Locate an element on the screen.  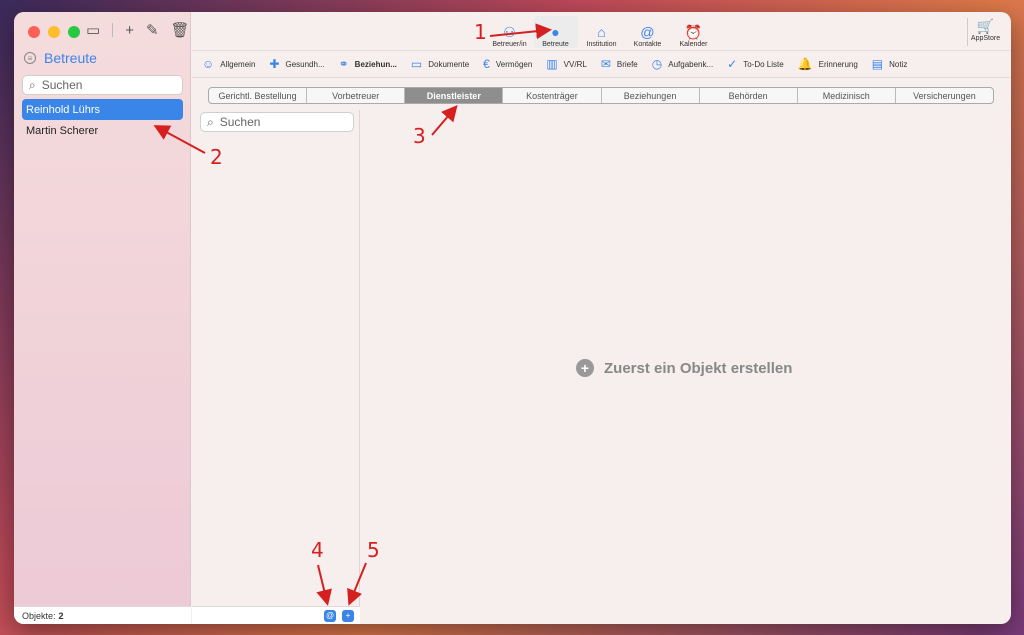
zoom-window-button is located at coordinates (74, 32).